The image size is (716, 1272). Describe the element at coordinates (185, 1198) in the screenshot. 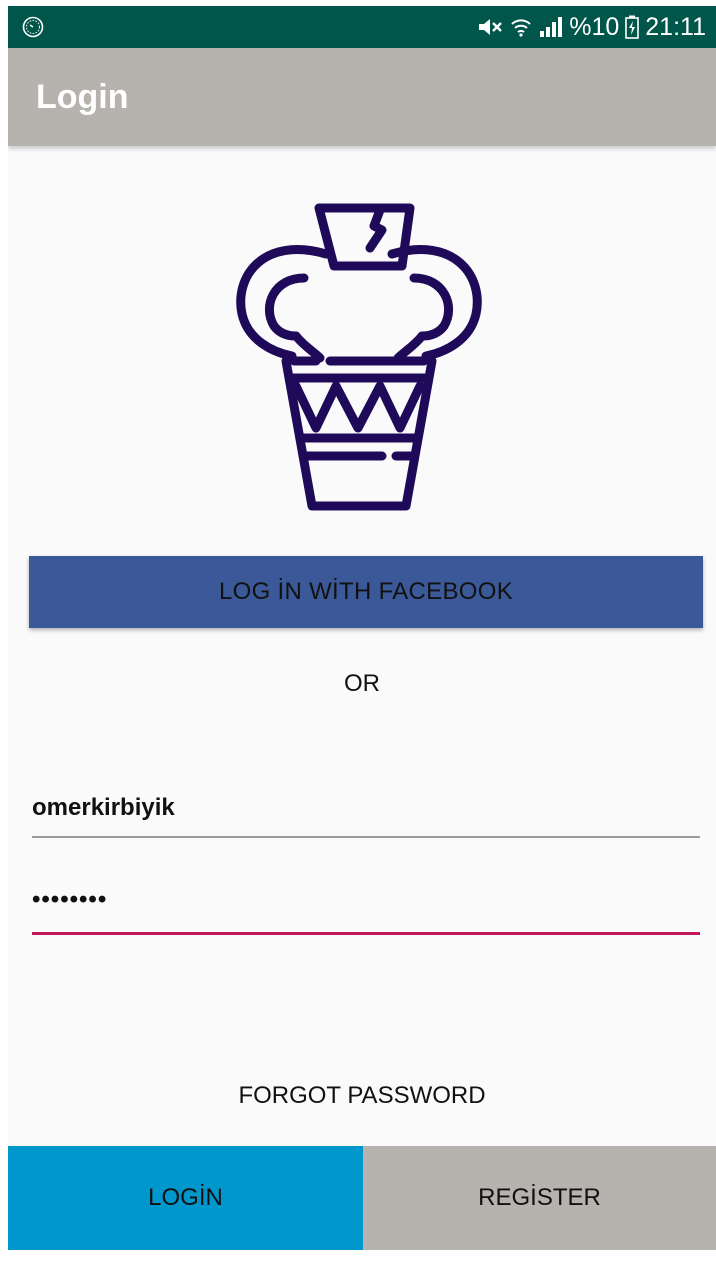

I see `login-button: LOGİN` at that location.